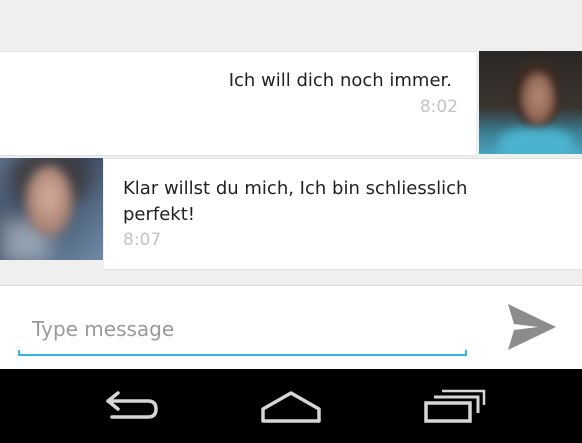 The height and width of the screenshot is (443, 582). I want to click on message-text: Ich will dich noch immer., so click(340, 80).